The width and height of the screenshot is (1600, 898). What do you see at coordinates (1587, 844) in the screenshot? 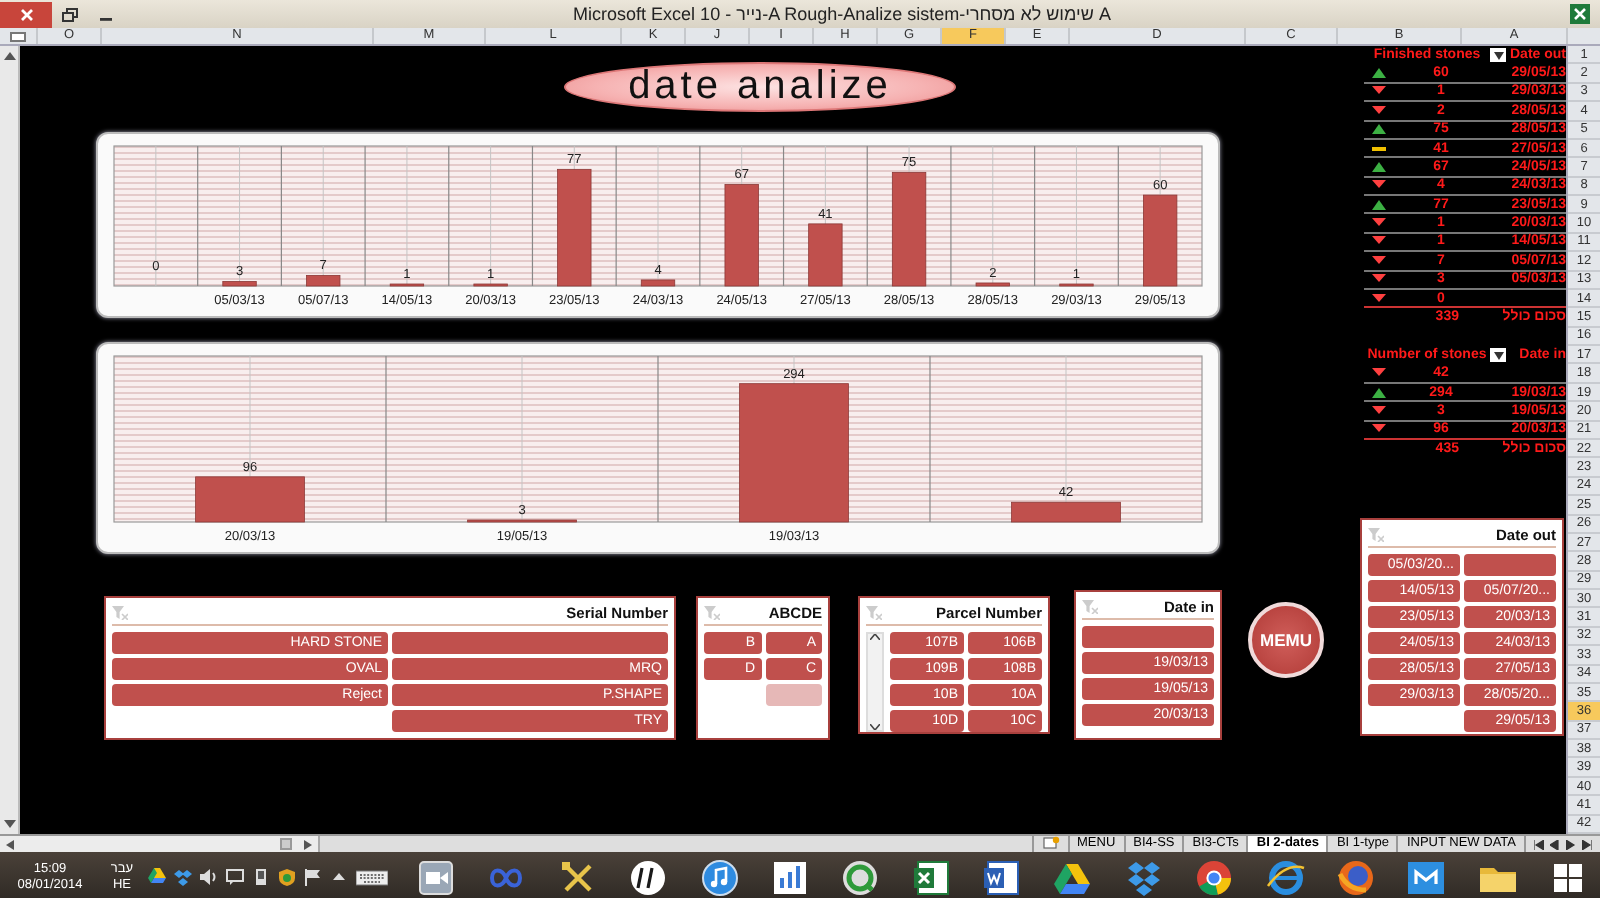
I see `last-sheet-icon` at bounding box center [1587, 844].